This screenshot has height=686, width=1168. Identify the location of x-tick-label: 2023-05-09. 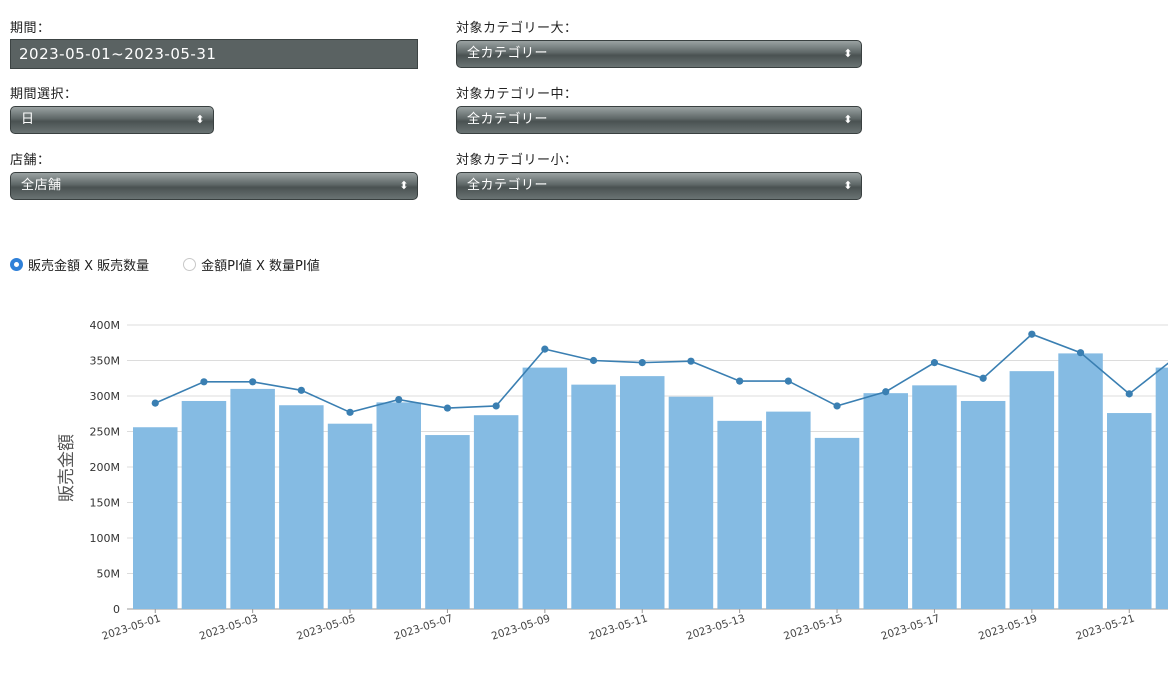
(521, 627).